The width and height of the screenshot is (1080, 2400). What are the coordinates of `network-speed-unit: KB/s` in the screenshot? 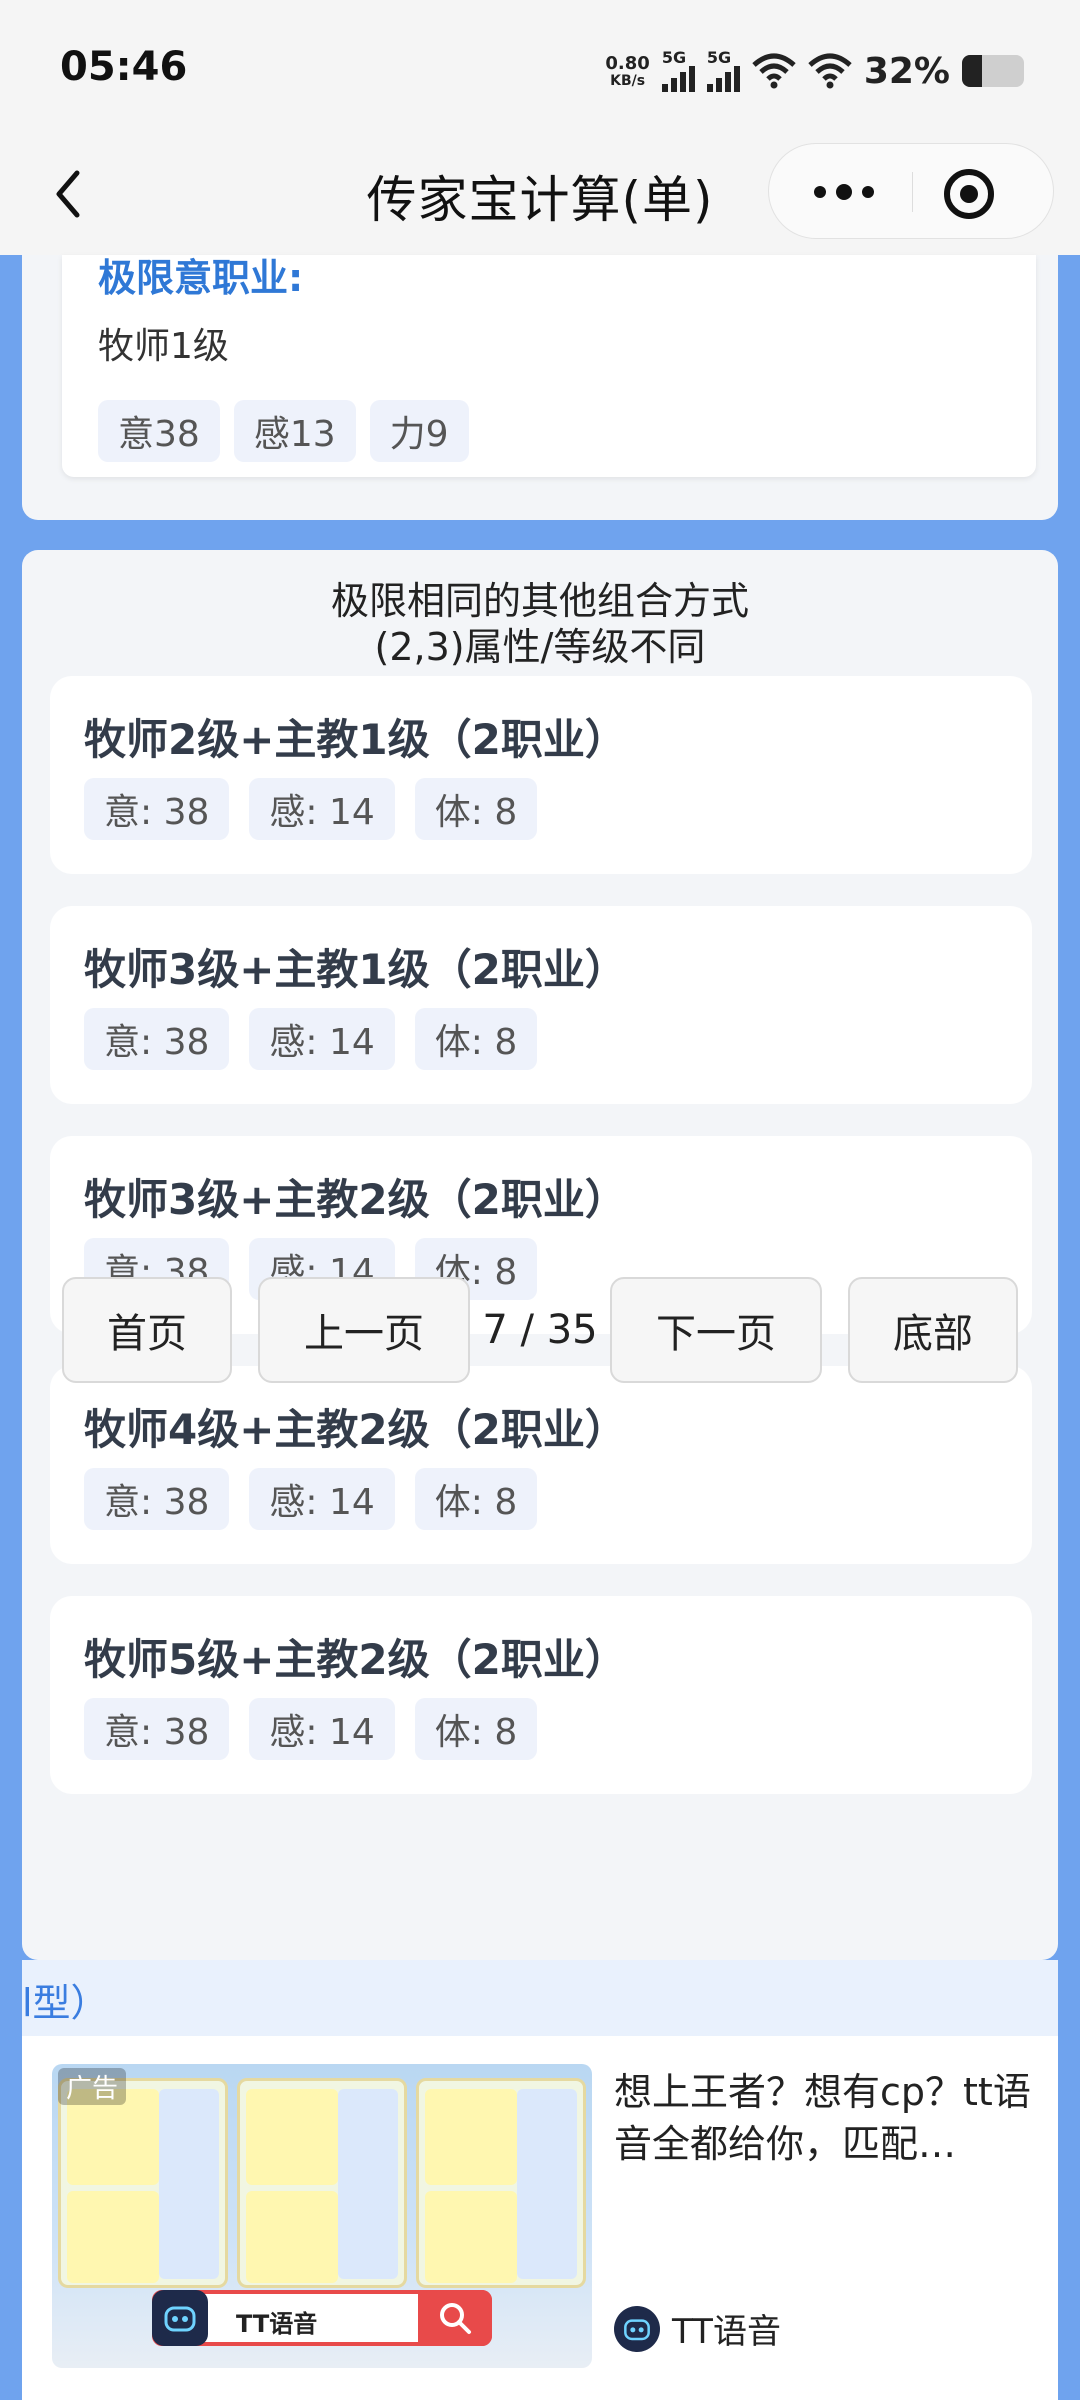 It's located at (628, 81).